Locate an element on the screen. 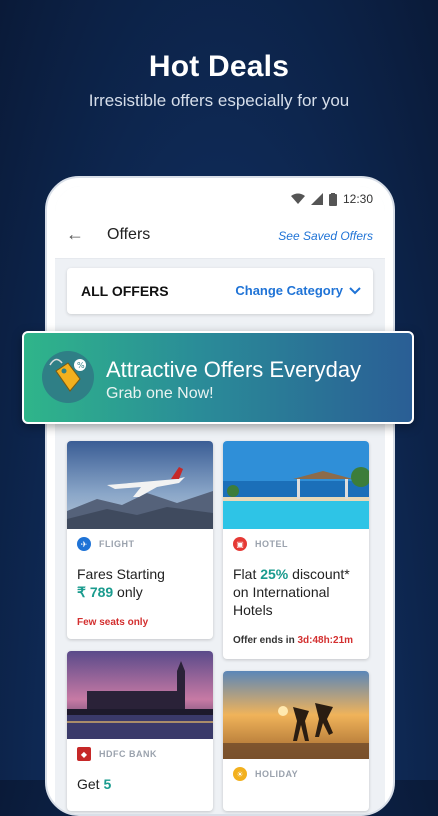 This screenshot has height=816, width=438. card-category-label: HDFC BANK is located at coordinates (128, 754).